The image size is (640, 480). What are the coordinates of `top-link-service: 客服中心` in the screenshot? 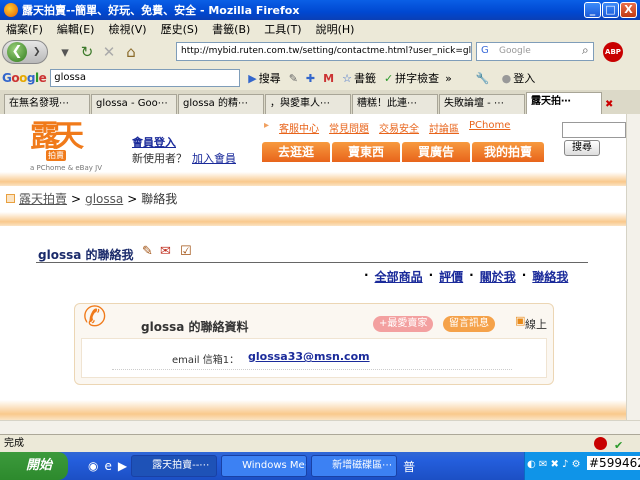 It's located at (299, 127).